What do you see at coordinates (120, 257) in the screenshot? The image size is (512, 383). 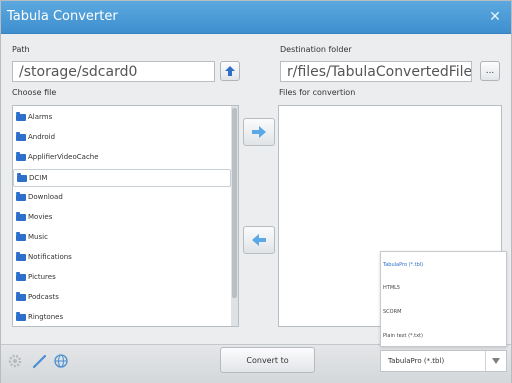 I see `file-list-item: Notifications` at bounding box center [120, 257].